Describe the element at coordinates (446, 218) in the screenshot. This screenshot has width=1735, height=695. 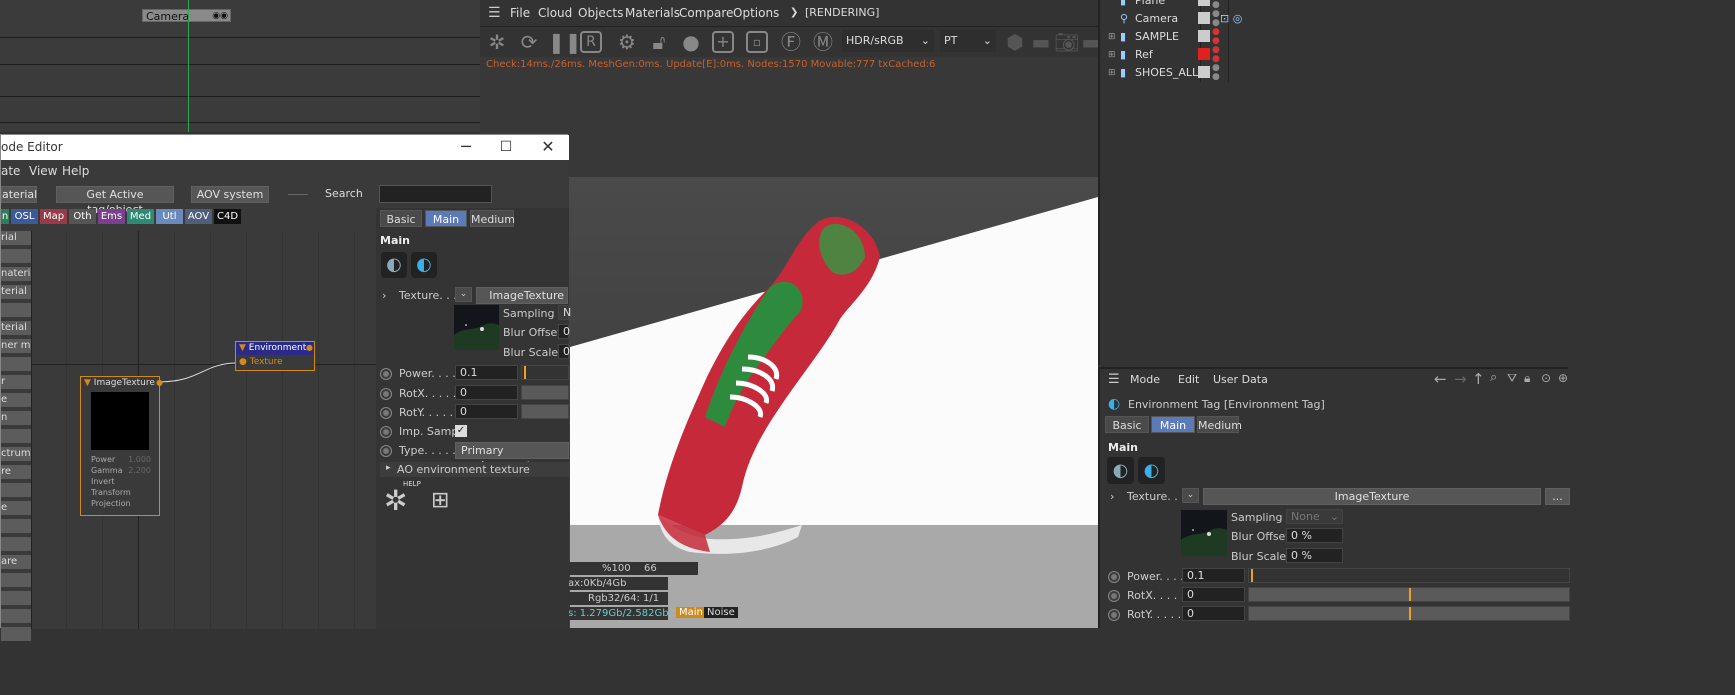
I see `tab-main: Main` at that location.